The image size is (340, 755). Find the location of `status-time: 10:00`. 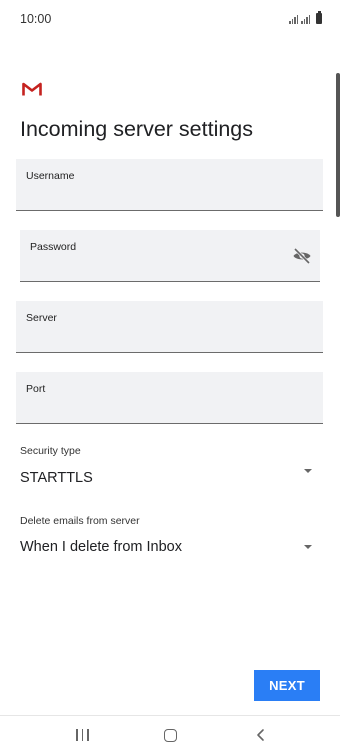

status-time: 10:00 is located at coordinates (36, 19).